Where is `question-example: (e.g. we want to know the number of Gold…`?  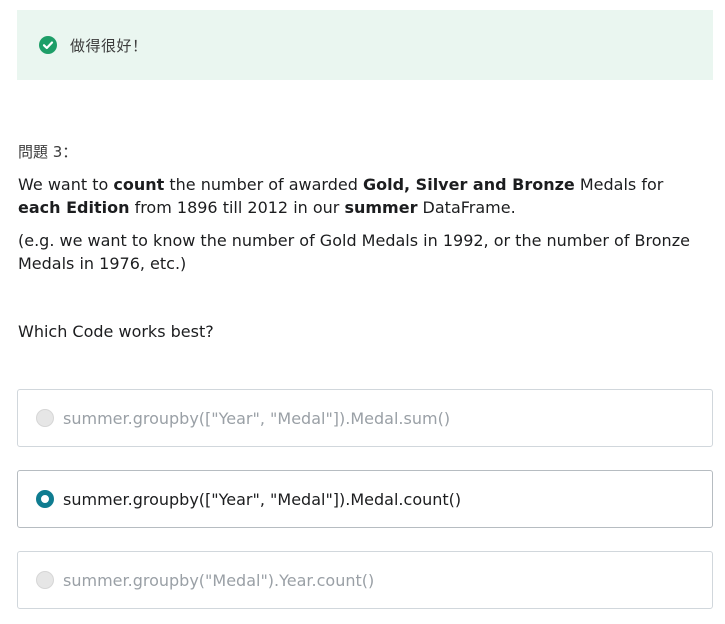 question-example: (e.g. we want to know the number of Gold… is located at coordinates (354, 252).